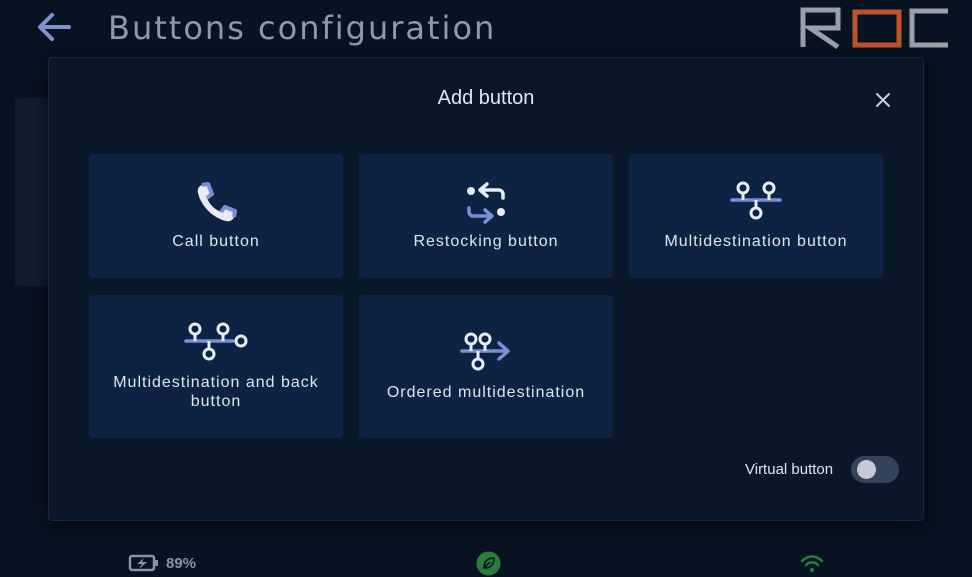  What do you see at coordinates (216, 241) in the screenshot?
I see `call-button-label: Call button` at bounding box center [216, 241].